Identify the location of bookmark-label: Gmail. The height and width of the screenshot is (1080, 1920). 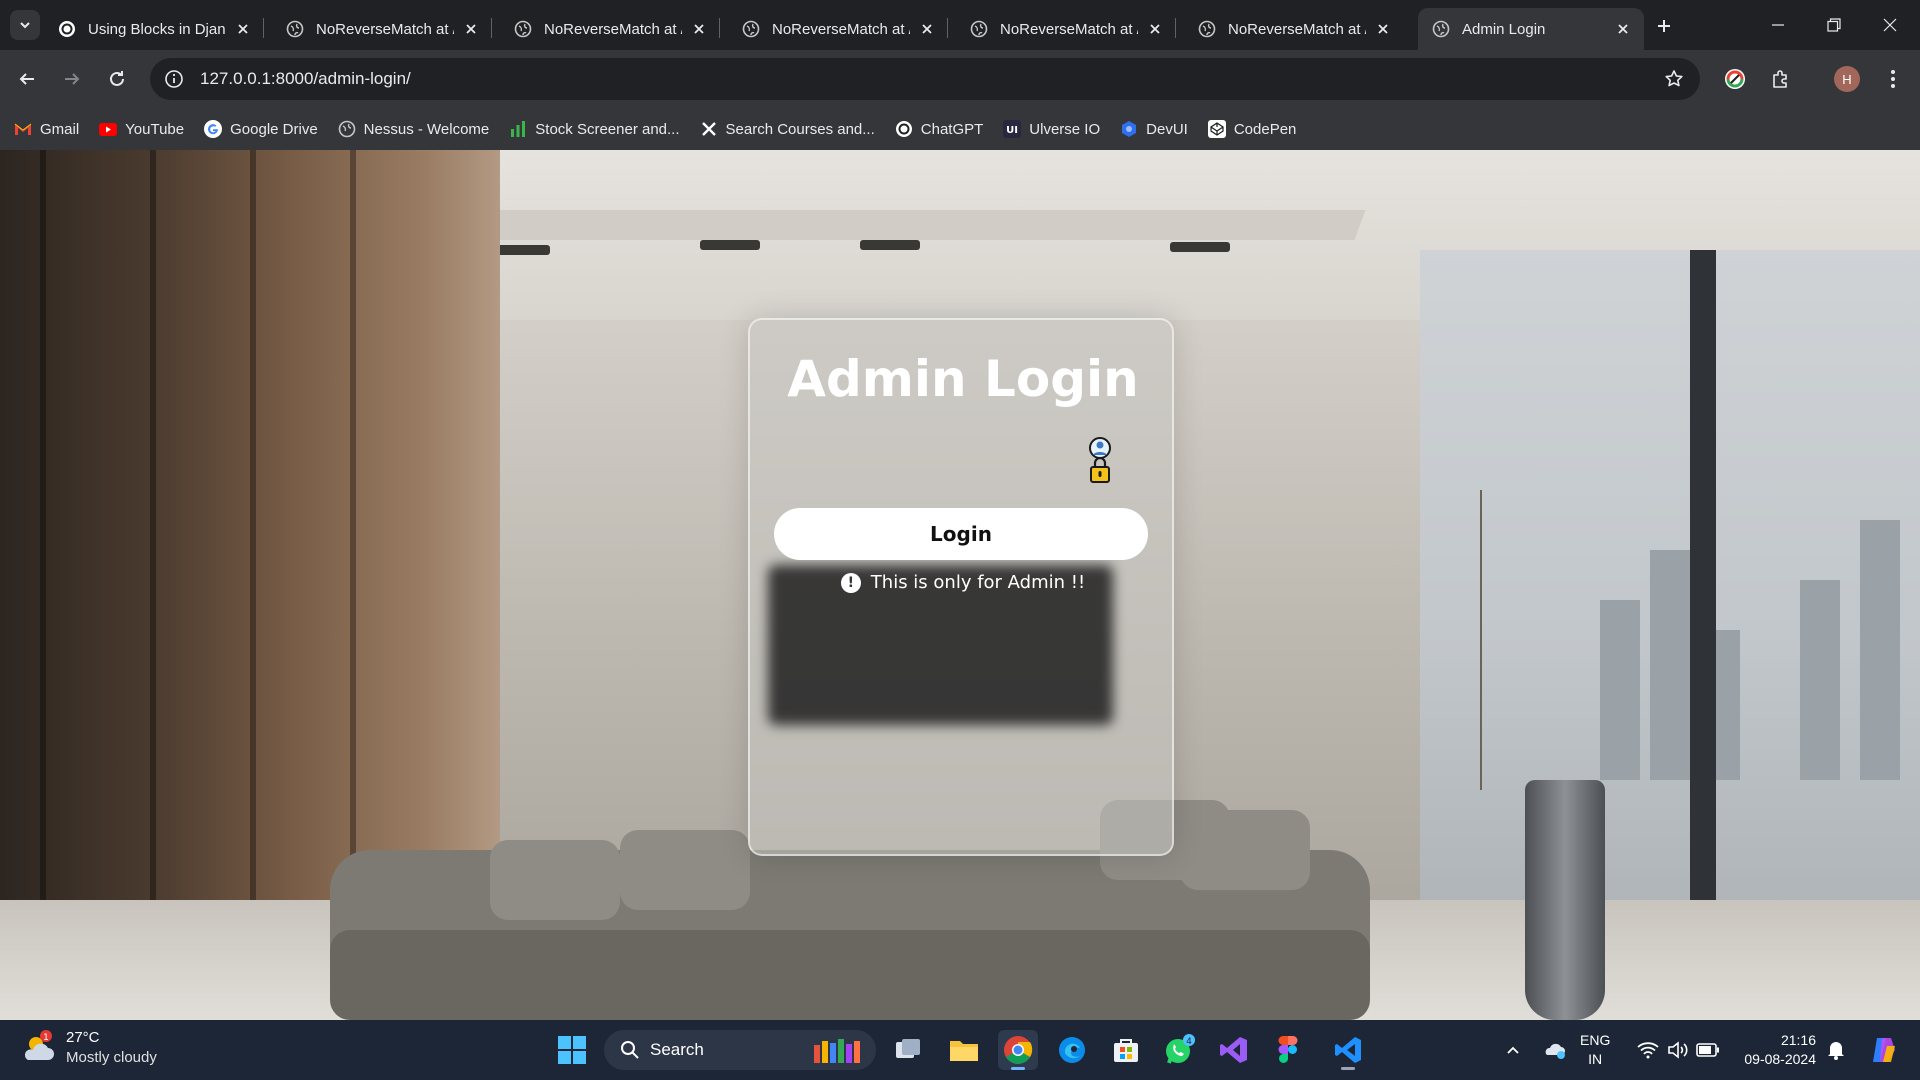
(60, 129).